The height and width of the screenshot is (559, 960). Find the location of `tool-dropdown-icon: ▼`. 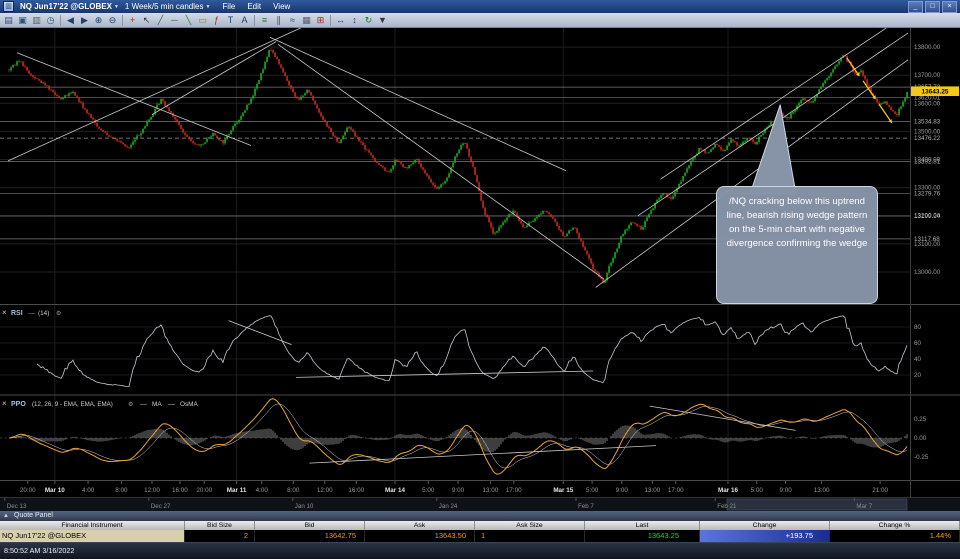

tool-dropdown-icon: ▼ is located at coordinates (382, 20).